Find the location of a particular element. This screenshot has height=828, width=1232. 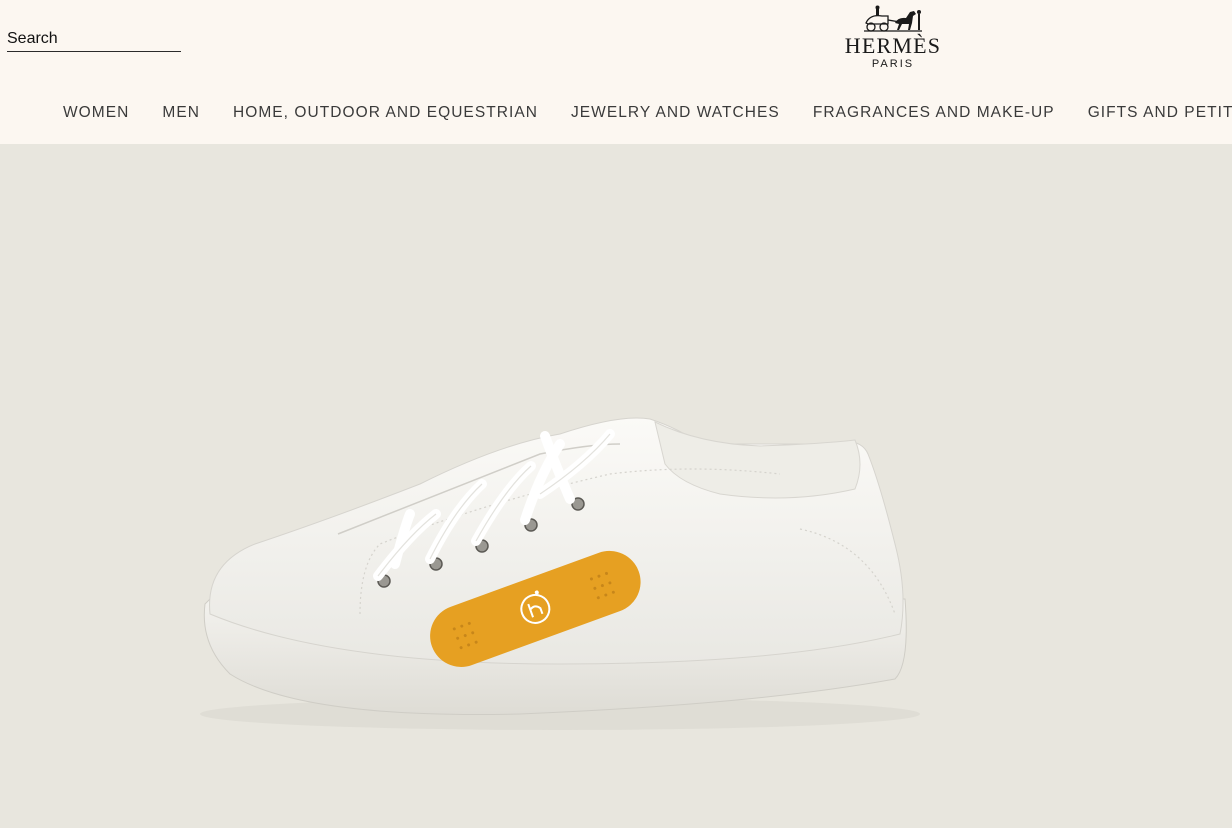

brand-name: HERMÈS is located at coordinates (893, 45).